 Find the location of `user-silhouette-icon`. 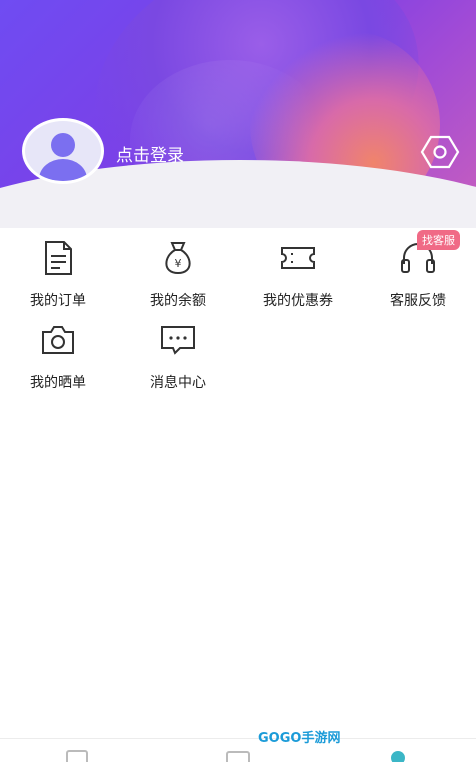

user-silhouette-icon is located at coordinates (63, 151).